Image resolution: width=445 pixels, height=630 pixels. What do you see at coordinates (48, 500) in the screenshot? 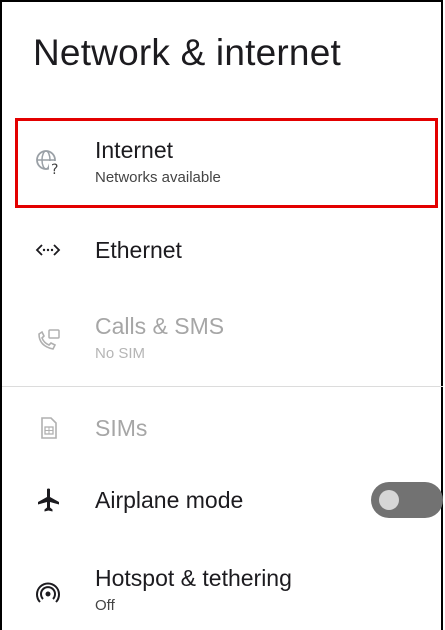
I see `airplane-icon` at bounding box center [48, 500].